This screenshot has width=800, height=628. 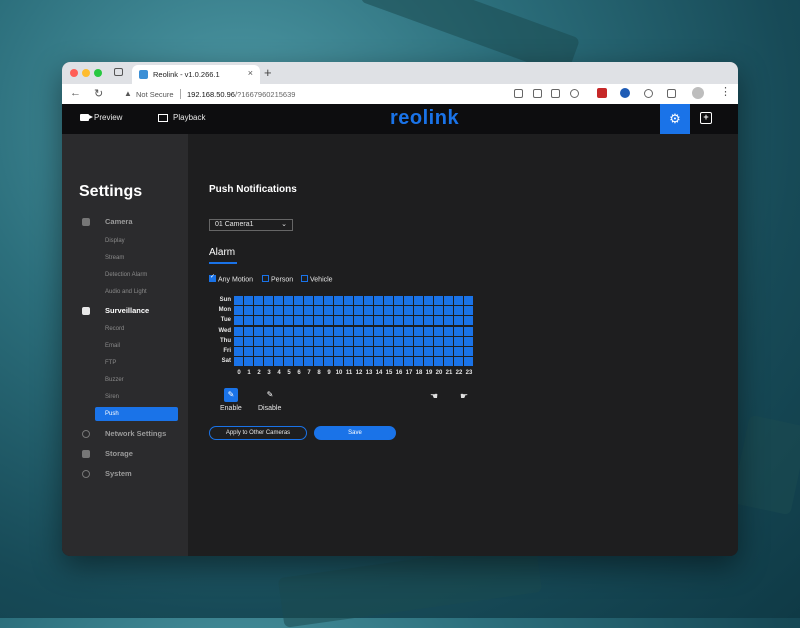 I want to click on disable-tool-button: ✎, so click(x=270, y=395).